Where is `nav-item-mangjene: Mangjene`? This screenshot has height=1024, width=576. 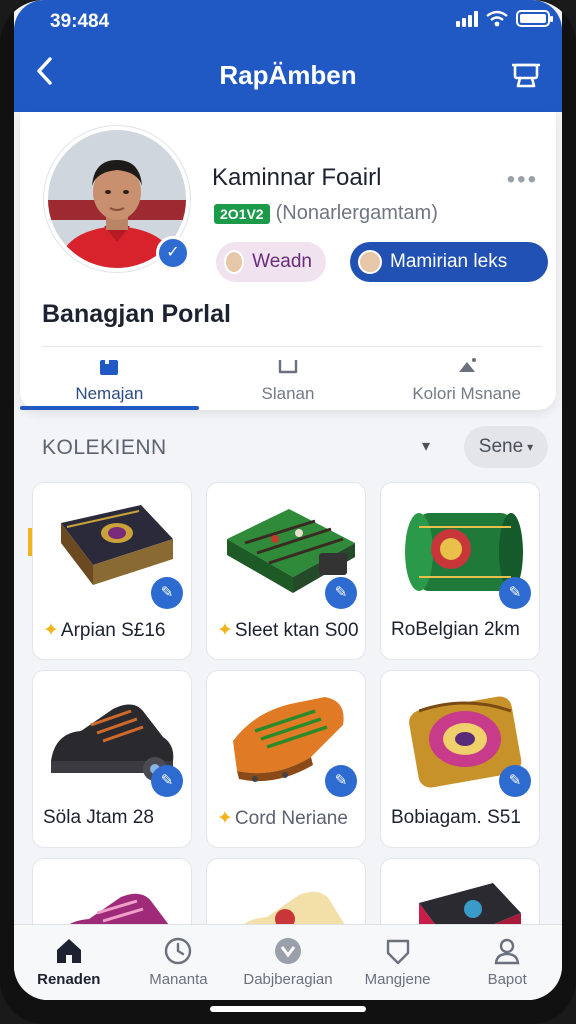 nav-item-mangjene: Mangjene is located at coordinates (398, 962).